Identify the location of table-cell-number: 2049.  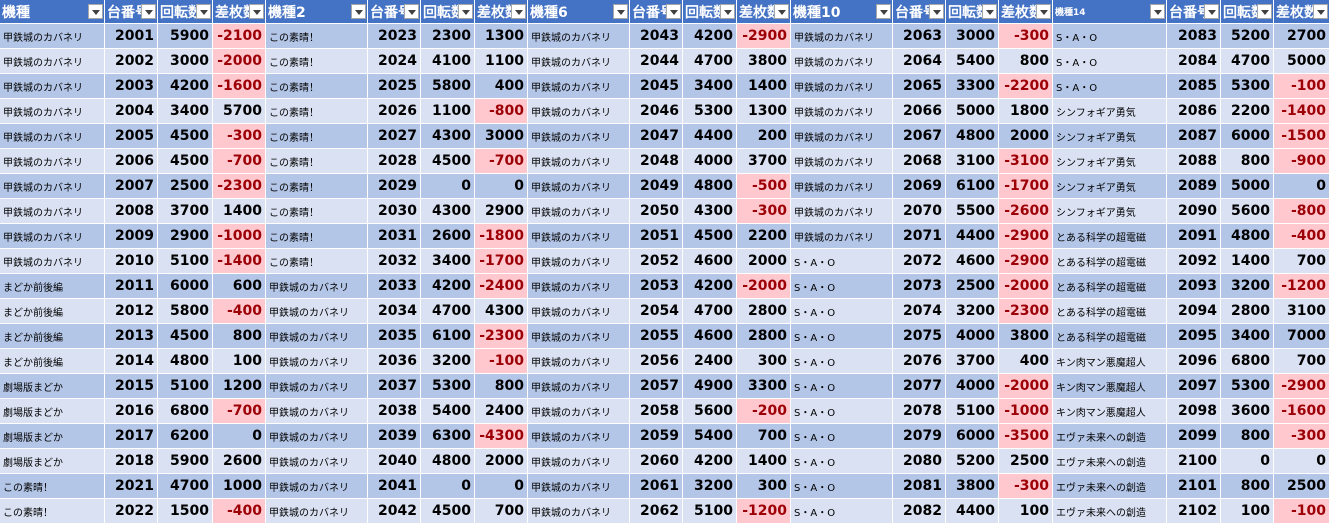
(656, 186).